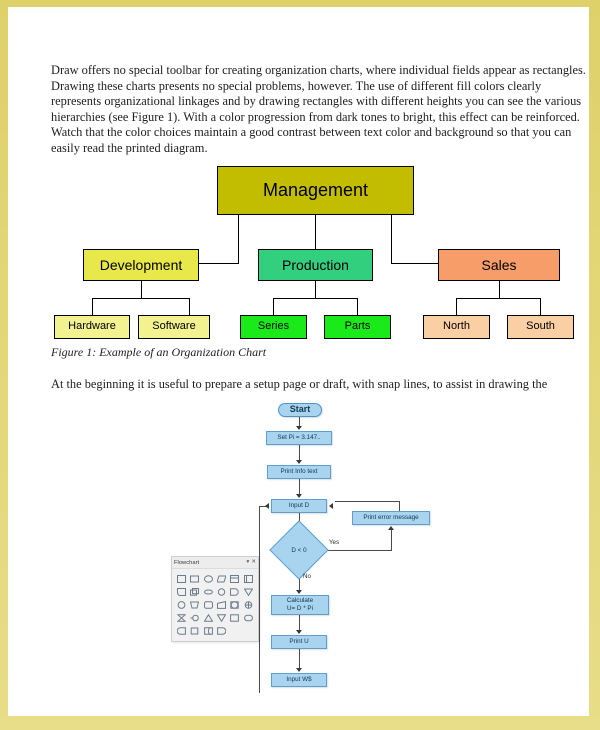 This screenshot has height=730, width=600. I want to click on flow-node-decision-d-label: D < 0, so click(299, 550).